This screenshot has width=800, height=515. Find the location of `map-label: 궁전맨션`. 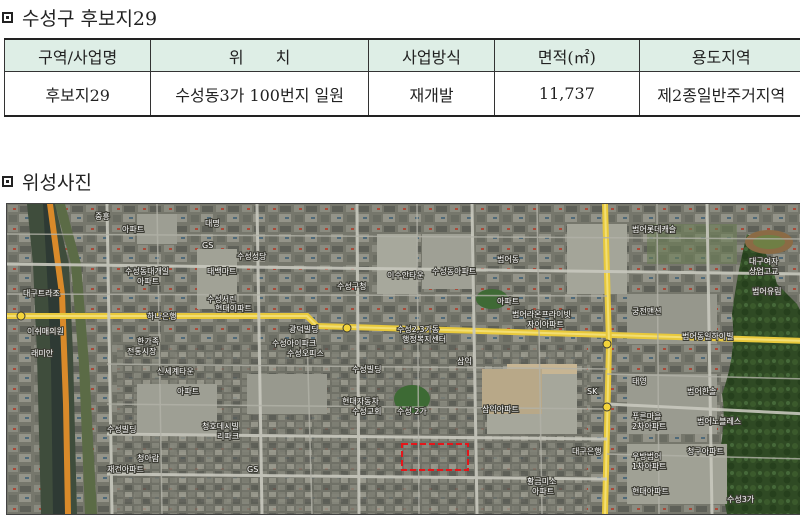

map-label: 궁전맨션 is located at coordinates (646, 311).